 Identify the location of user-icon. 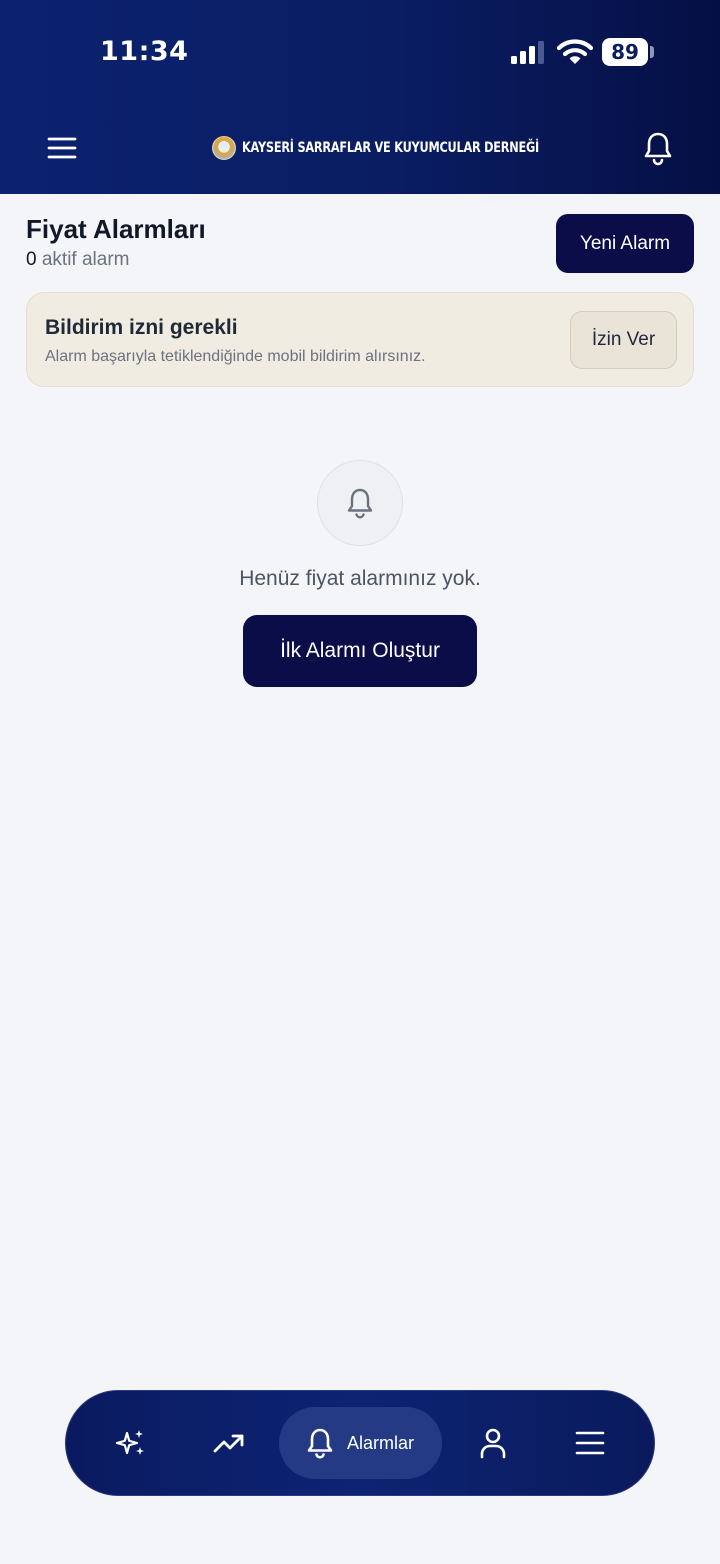
(493, 1443).